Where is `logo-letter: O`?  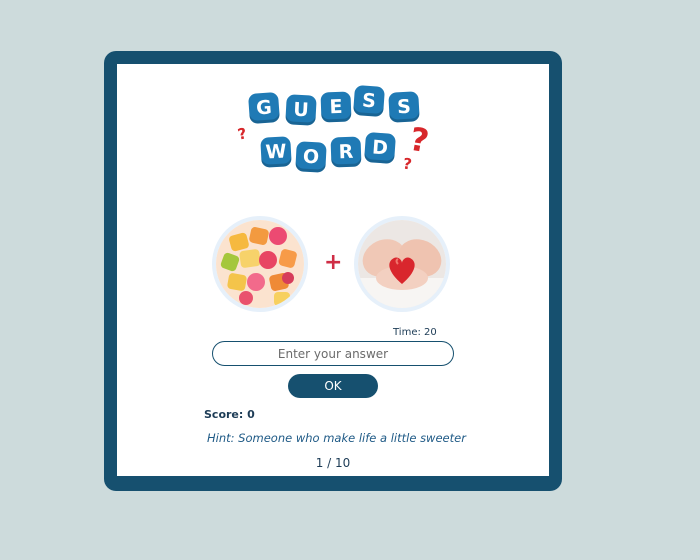 logo-letter: O is located at coordinates (311, 157).